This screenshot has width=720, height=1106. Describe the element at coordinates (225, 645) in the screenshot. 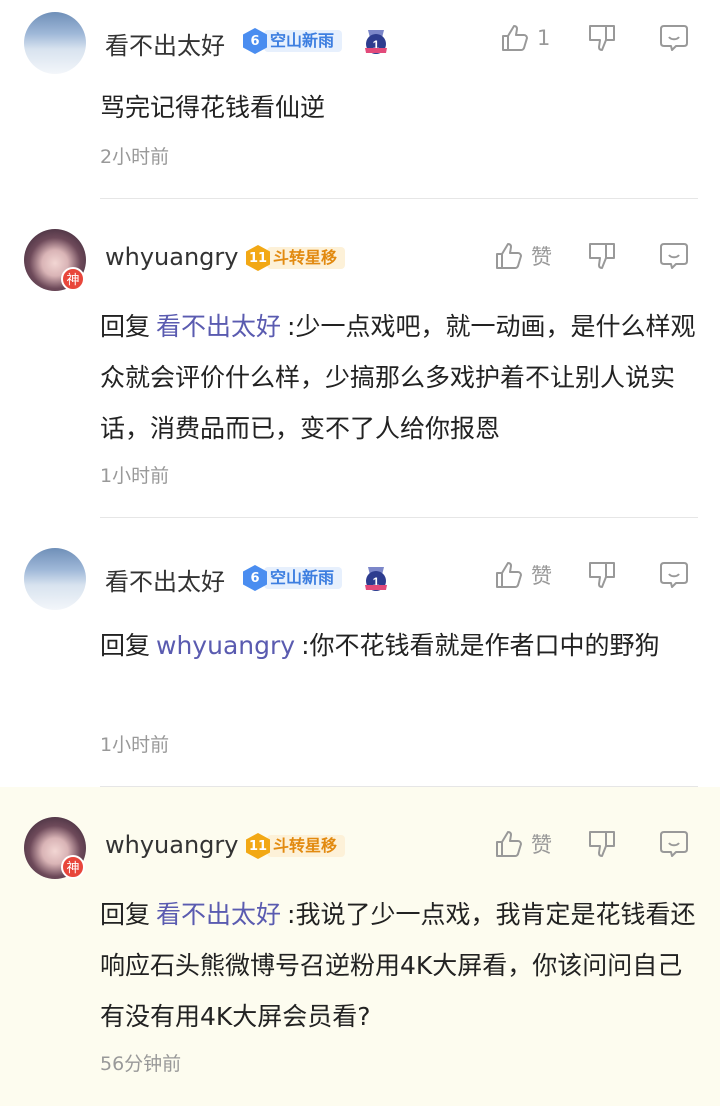

I see `reply-to-user: whyuangry` at that location.